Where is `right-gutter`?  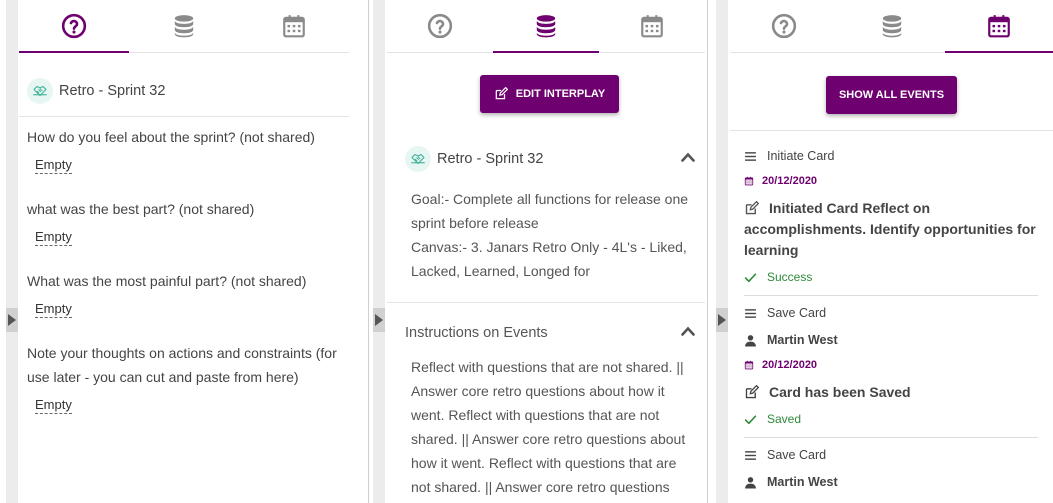
right-gutter is located at coordinates (722, 251).